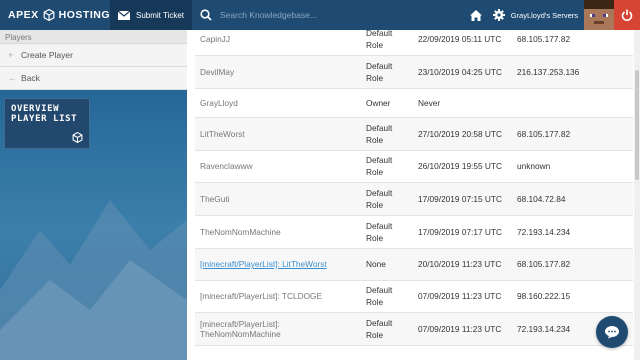  Describe the element at coordinates (30, 78) in the screenshot. I see `sidebar-item-label: Back` at that location.